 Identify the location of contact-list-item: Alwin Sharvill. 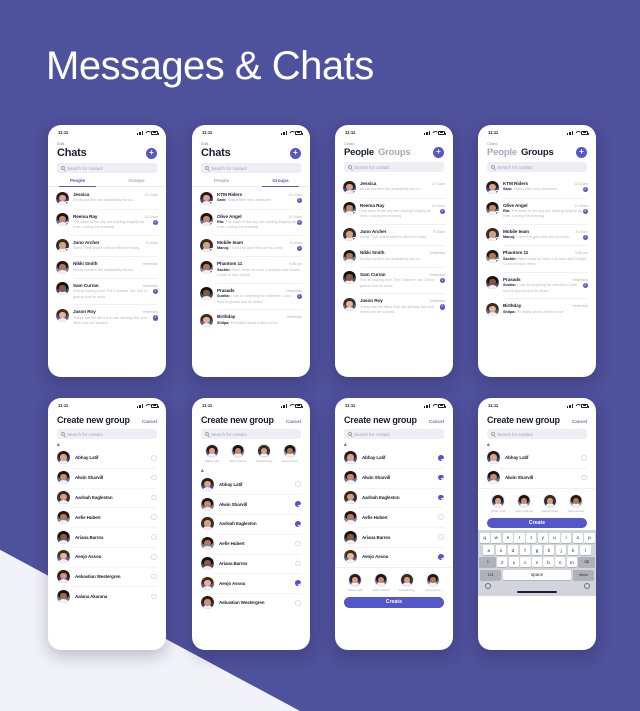
(251, 504).